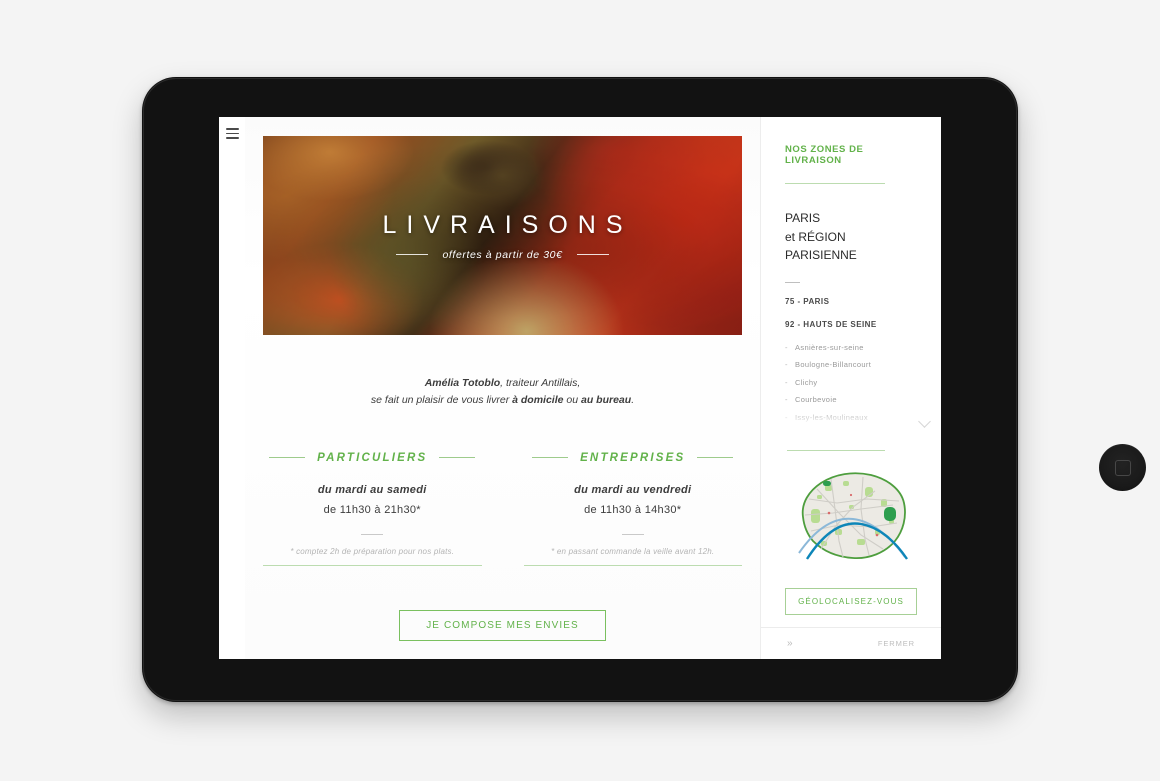 This screenshot has height=781, width=1160. Describe the element at coordinates (441, 400) in the screenshot. I see `intro-line-2-pre: se fait un plaisir de vous livrer` at that location.